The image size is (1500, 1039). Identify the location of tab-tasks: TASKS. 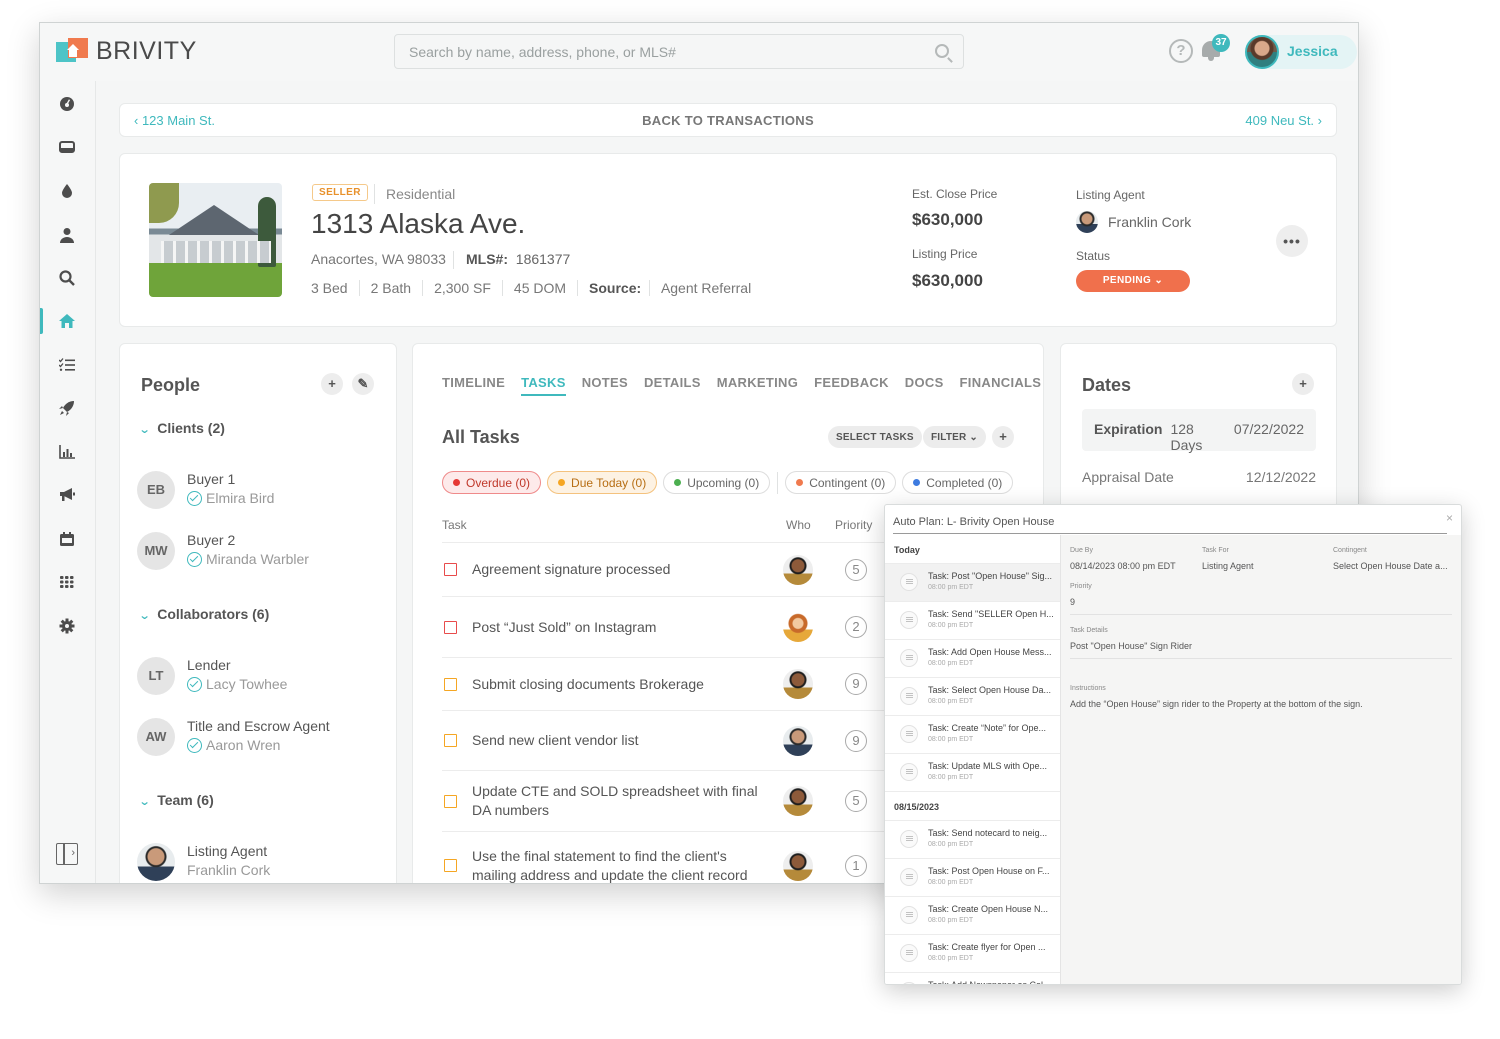
(543, 385).